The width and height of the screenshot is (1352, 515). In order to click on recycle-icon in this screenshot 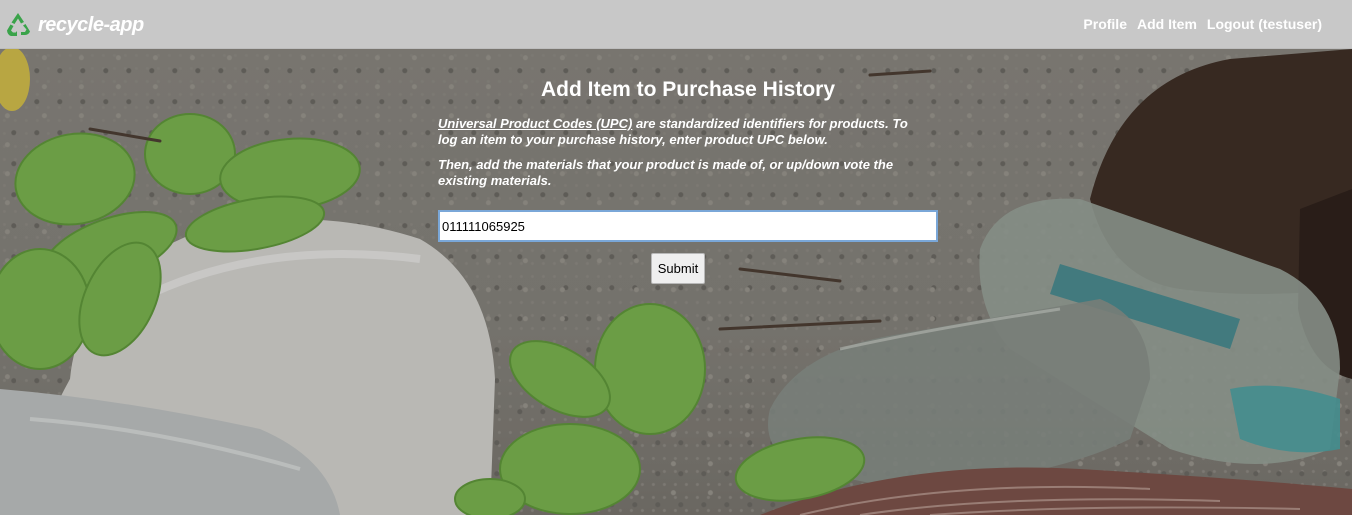, I will do `click(18, 25)`.